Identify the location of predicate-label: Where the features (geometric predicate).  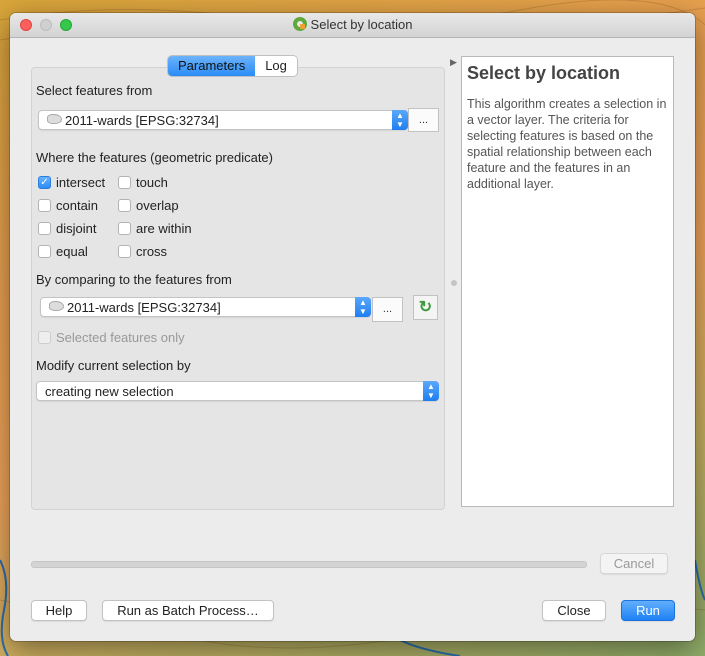
(154, 157).